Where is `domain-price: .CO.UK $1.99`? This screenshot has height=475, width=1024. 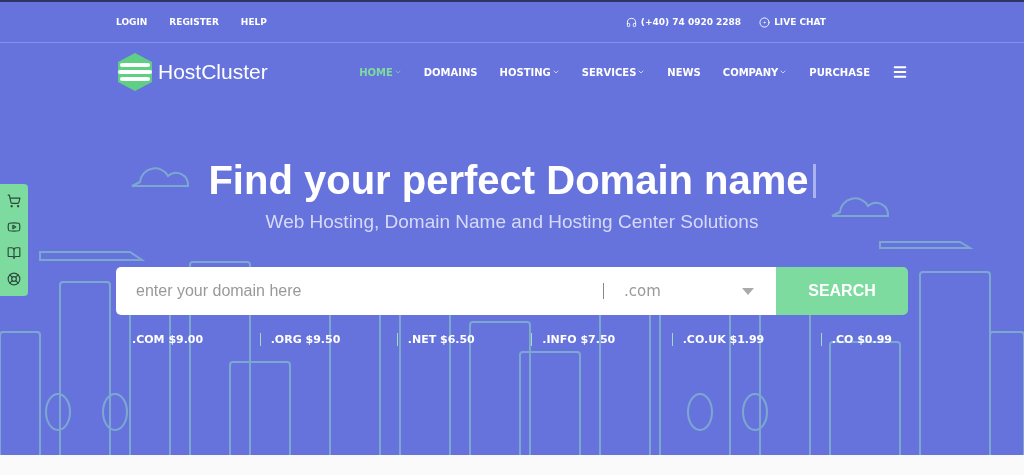
domain-price: .CO.UK $1.99 is located at coordinates (723, 339).